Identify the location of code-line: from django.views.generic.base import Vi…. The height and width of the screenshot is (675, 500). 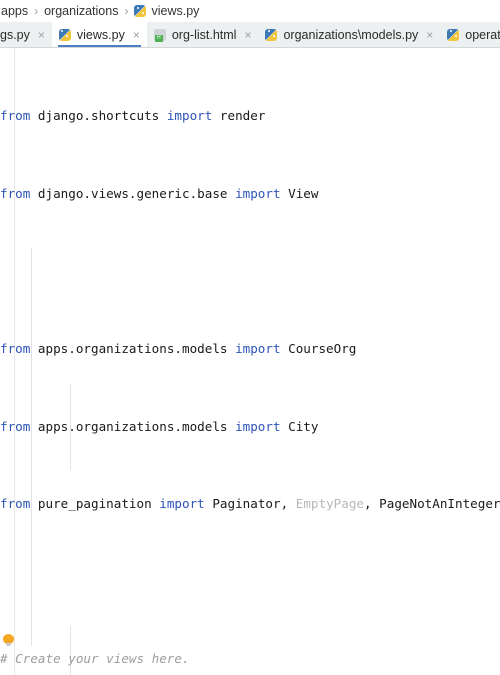
(250, 193).